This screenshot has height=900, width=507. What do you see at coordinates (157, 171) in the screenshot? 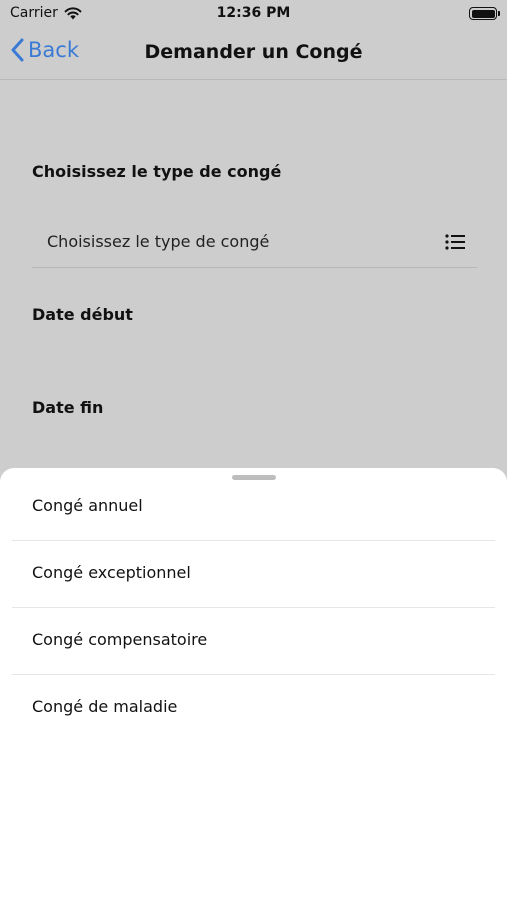
I see `leave-type-label: Choisissez le type de congé` at bounding box center [157, 171].